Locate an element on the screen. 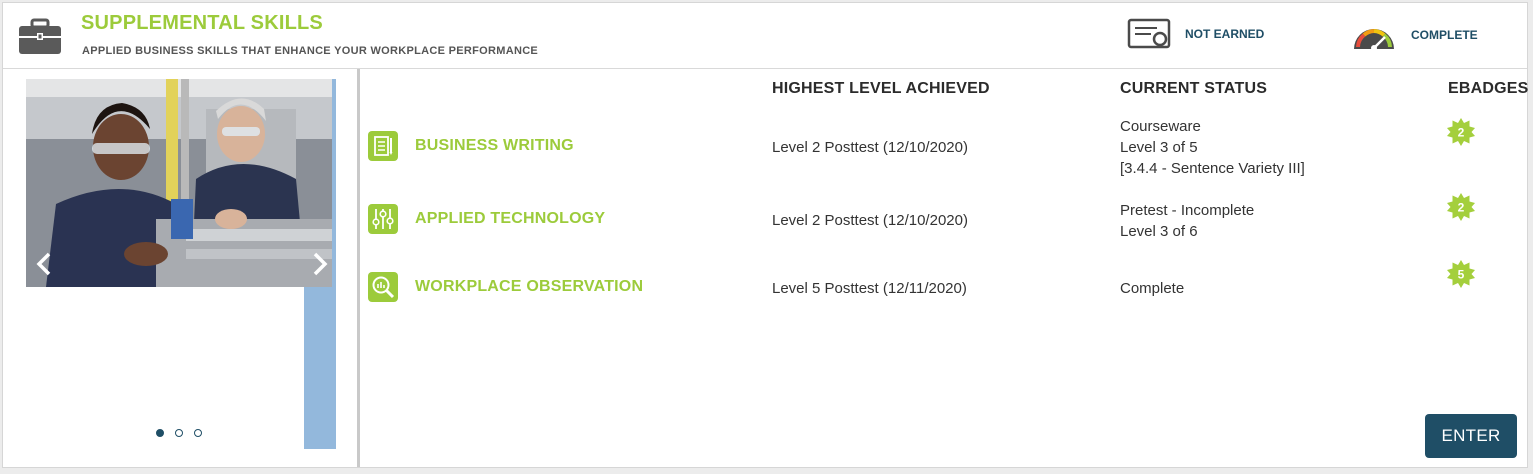 The height and width of the screenshot is (474, 1533). workplace-observation-highest-level: Level 5 Posttest (12/11/2020) is located at coordinates (869, 288).